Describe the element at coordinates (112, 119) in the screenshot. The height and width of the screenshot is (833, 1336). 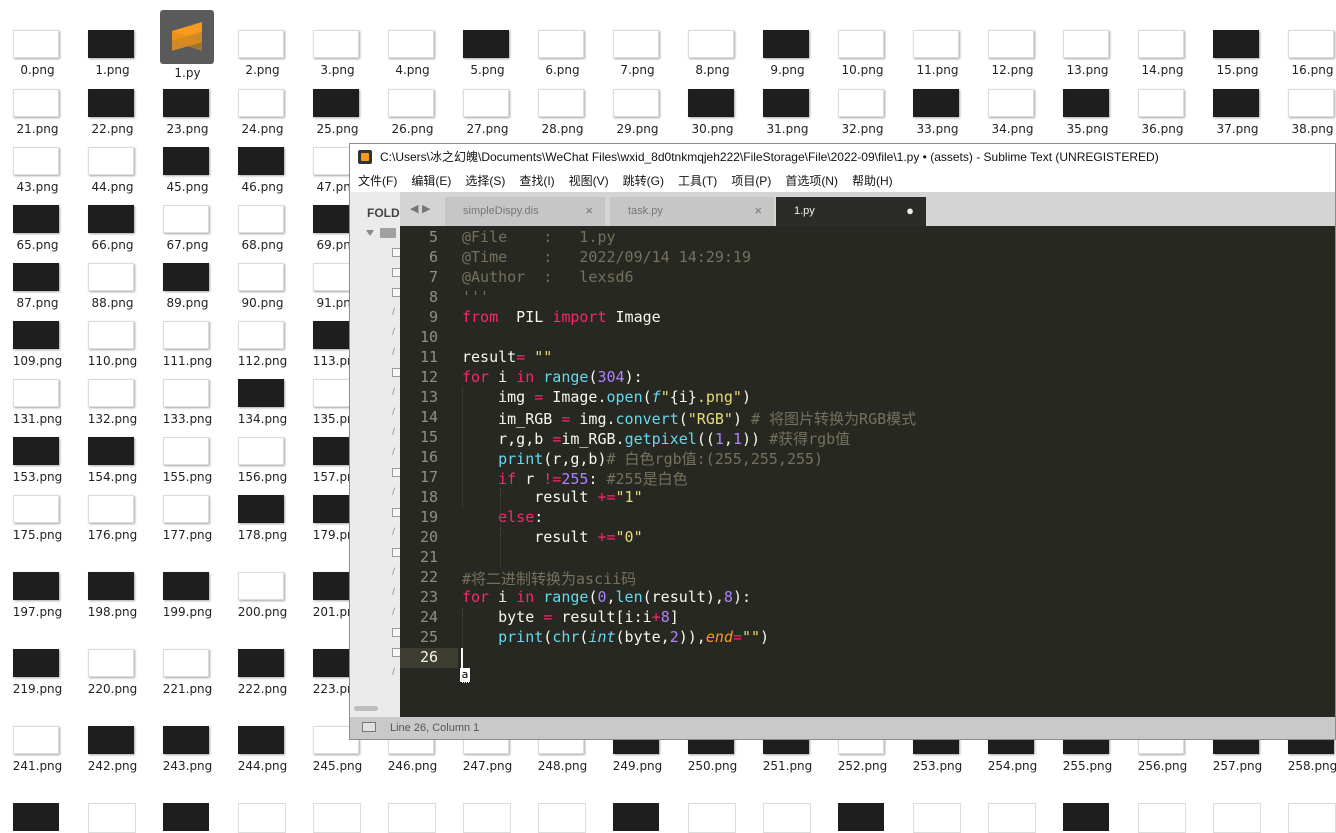
I see `file-item: 22.png` at that location.